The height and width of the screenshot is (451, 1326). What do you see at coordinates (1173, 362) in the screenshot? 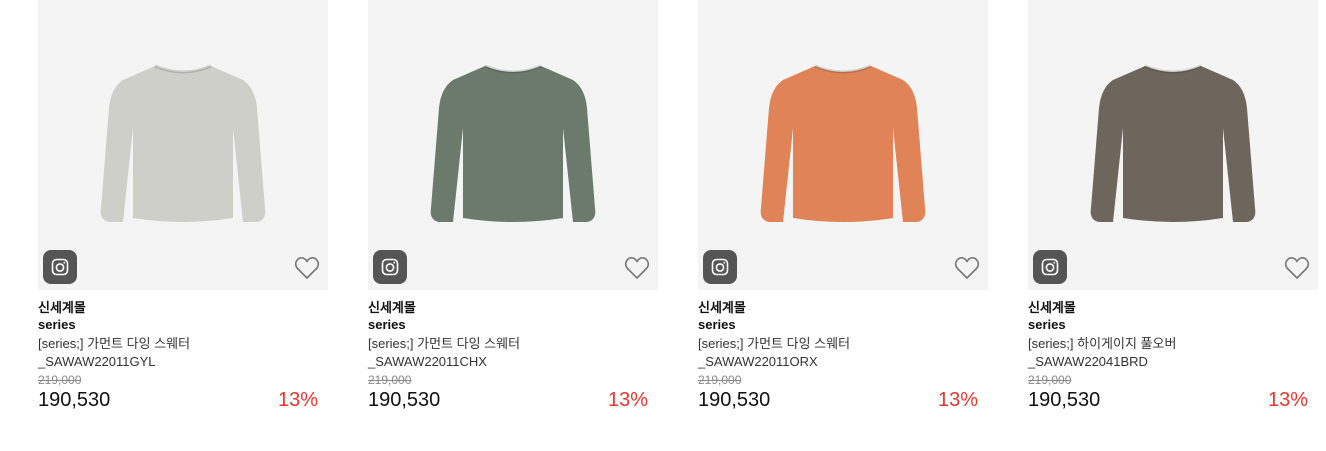
I see `product-name-line2: _SAWAW22041BRD` at bounding box center [1173, 362].